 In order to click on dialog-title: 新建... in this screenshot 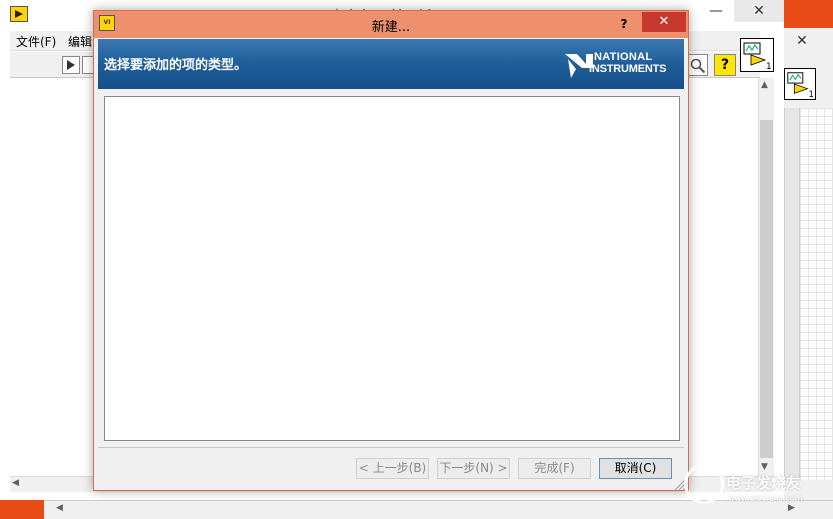, I will do `click(391, 27)`.